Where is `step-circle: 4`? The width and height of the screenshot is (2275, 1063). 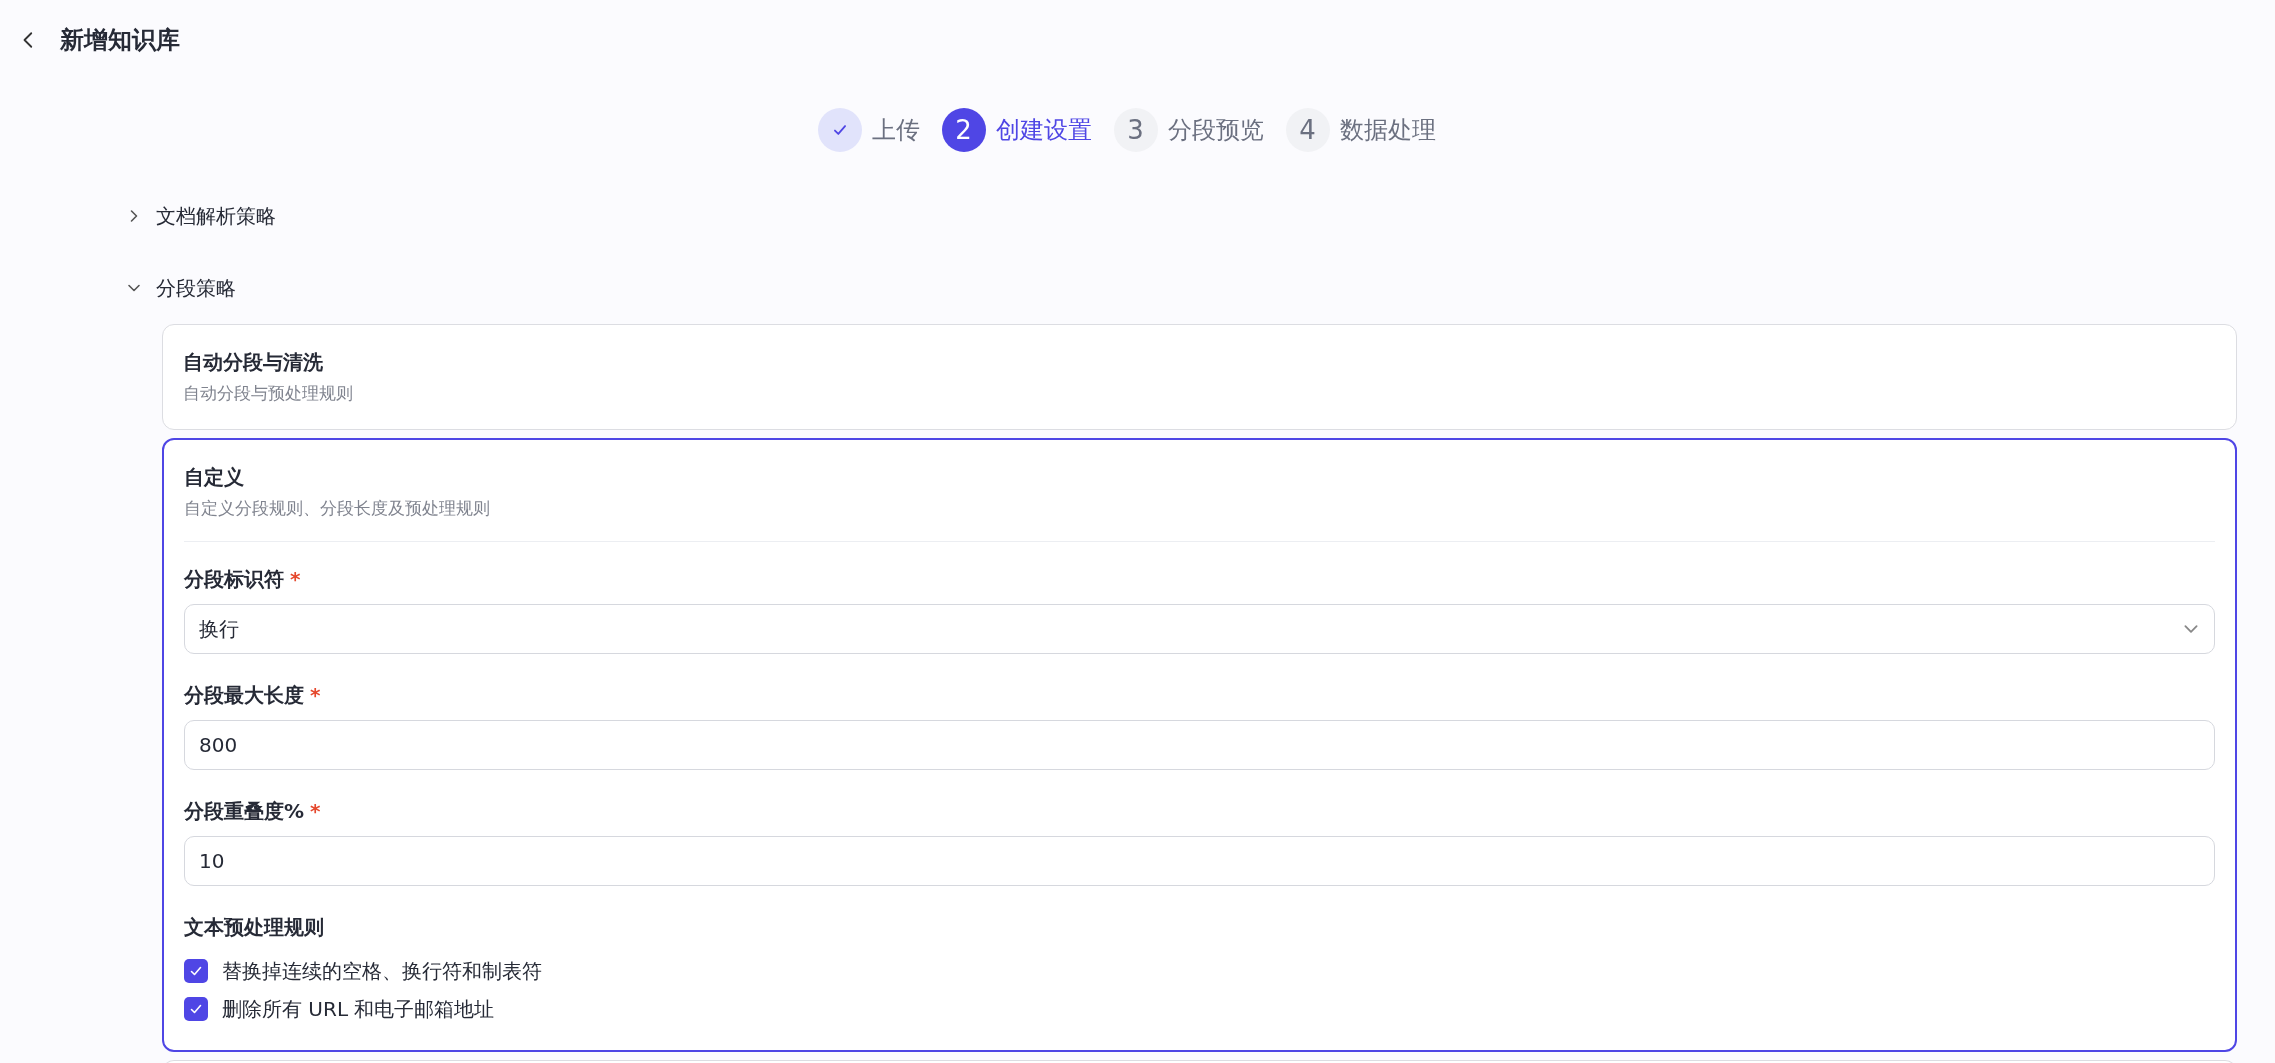 step-circle: 4 is located at coordinates (1307, 130).